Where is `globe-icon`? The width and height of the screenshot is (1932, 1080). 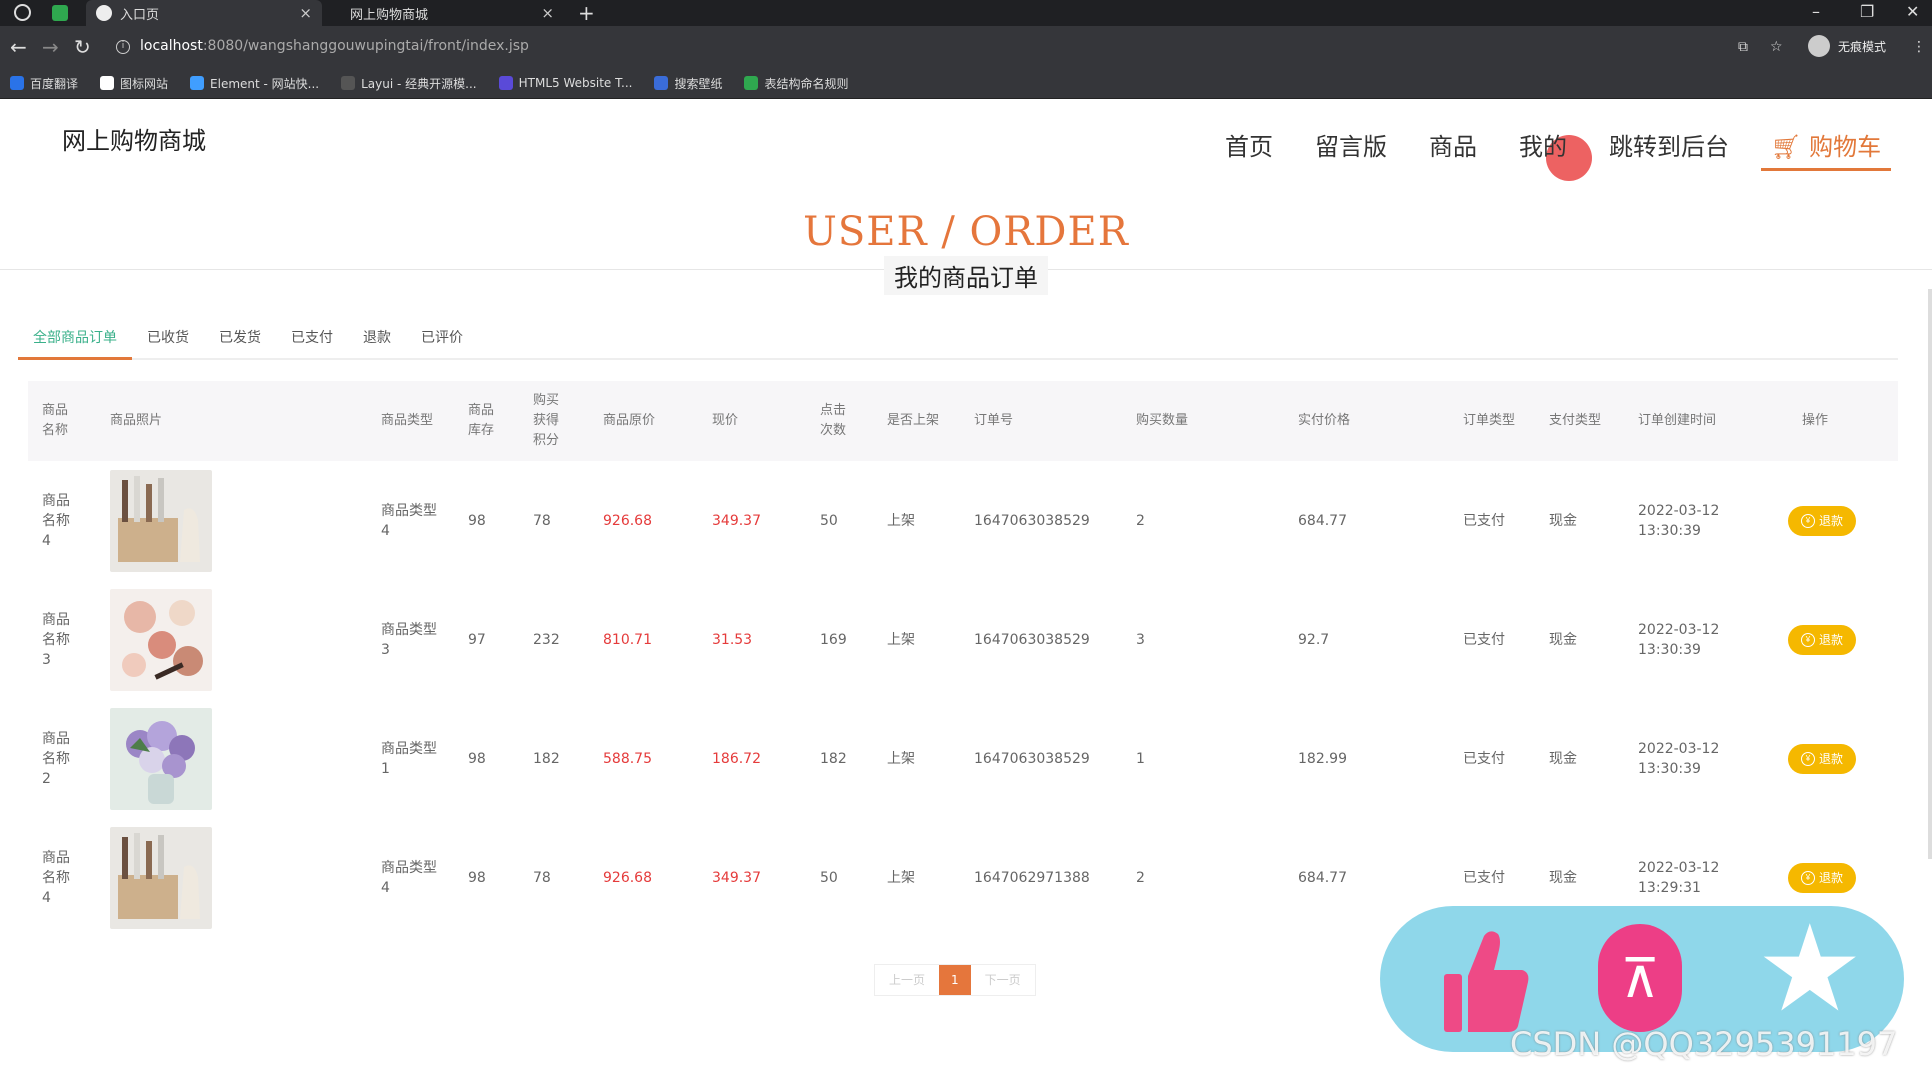 globe-icon is located at coordinates (104, 13).